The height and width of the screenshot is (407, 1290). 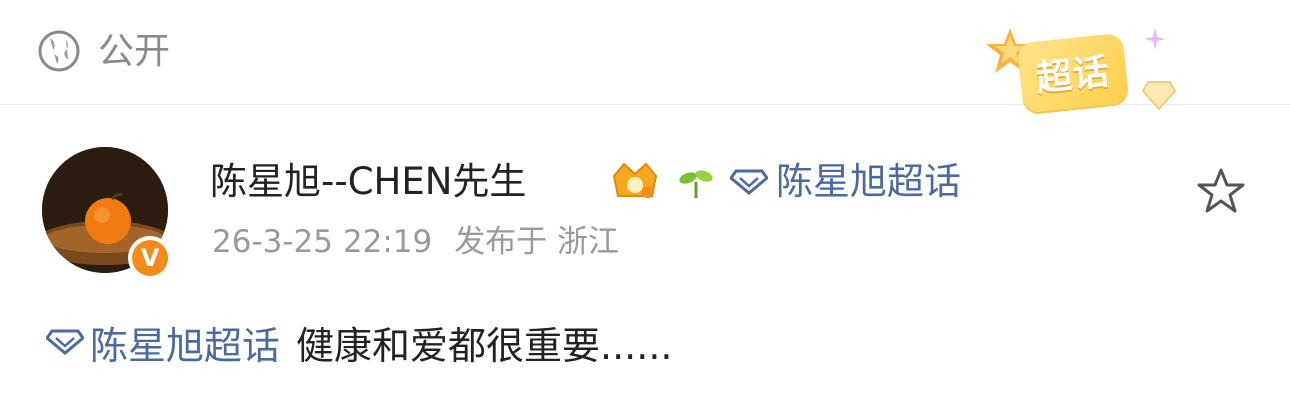 What do you see at coordinates (1159, 95) in the screenshot?
I see `gem-icon` at bounding box center [1159, 95].